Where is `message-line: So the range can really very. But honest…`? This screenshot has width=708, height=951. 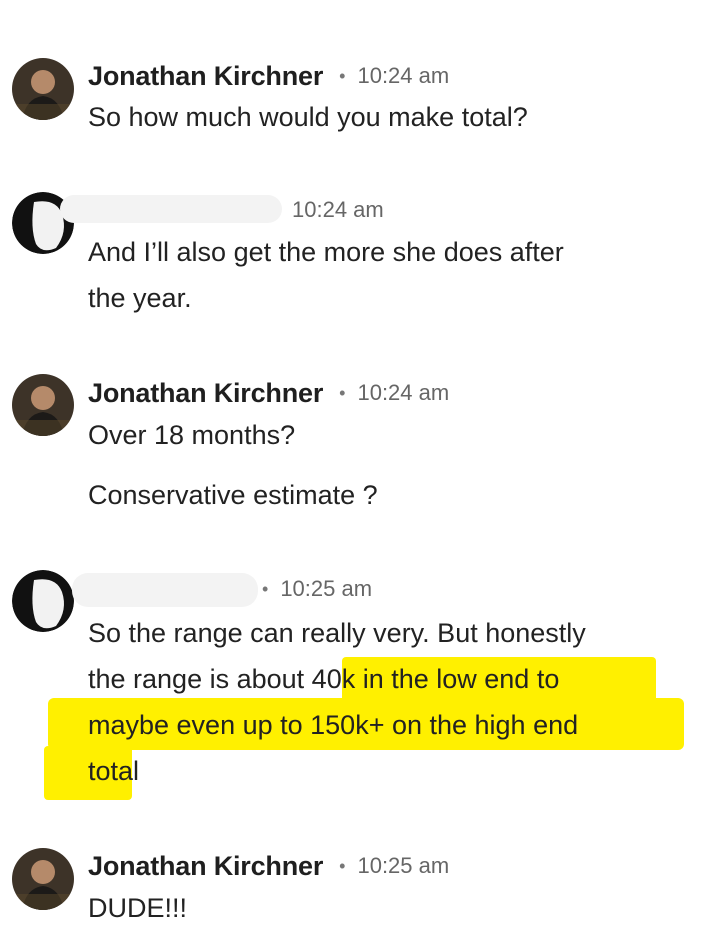 message-line: So the range can really very. But honest… is located at coordinates (337, 633).